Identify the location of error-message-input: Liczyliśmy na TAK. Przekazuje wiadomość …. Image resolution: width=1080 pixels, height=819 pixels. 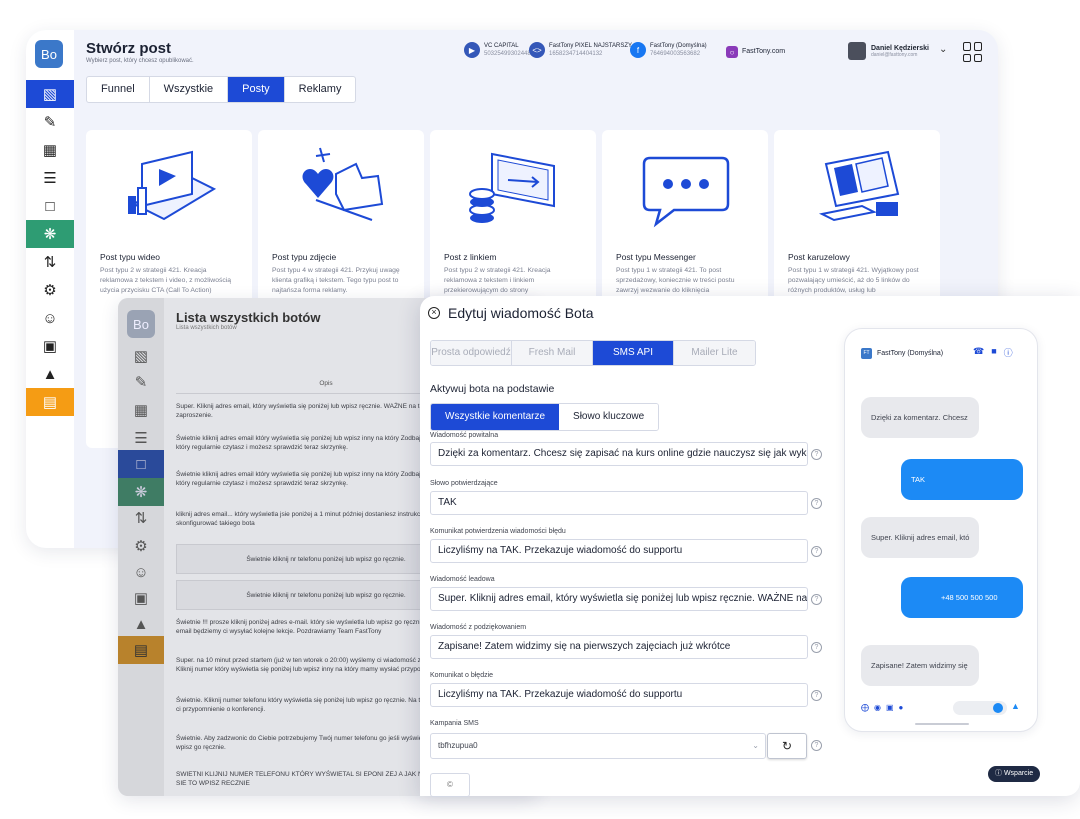
(619, 695).